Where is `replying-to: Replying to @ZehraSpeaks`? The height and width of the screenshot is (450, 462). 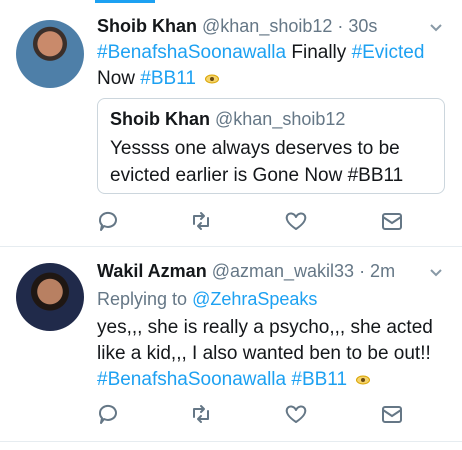 replying-to: Replying to @ZehraSpeaks is located at coordinates (207, 299).